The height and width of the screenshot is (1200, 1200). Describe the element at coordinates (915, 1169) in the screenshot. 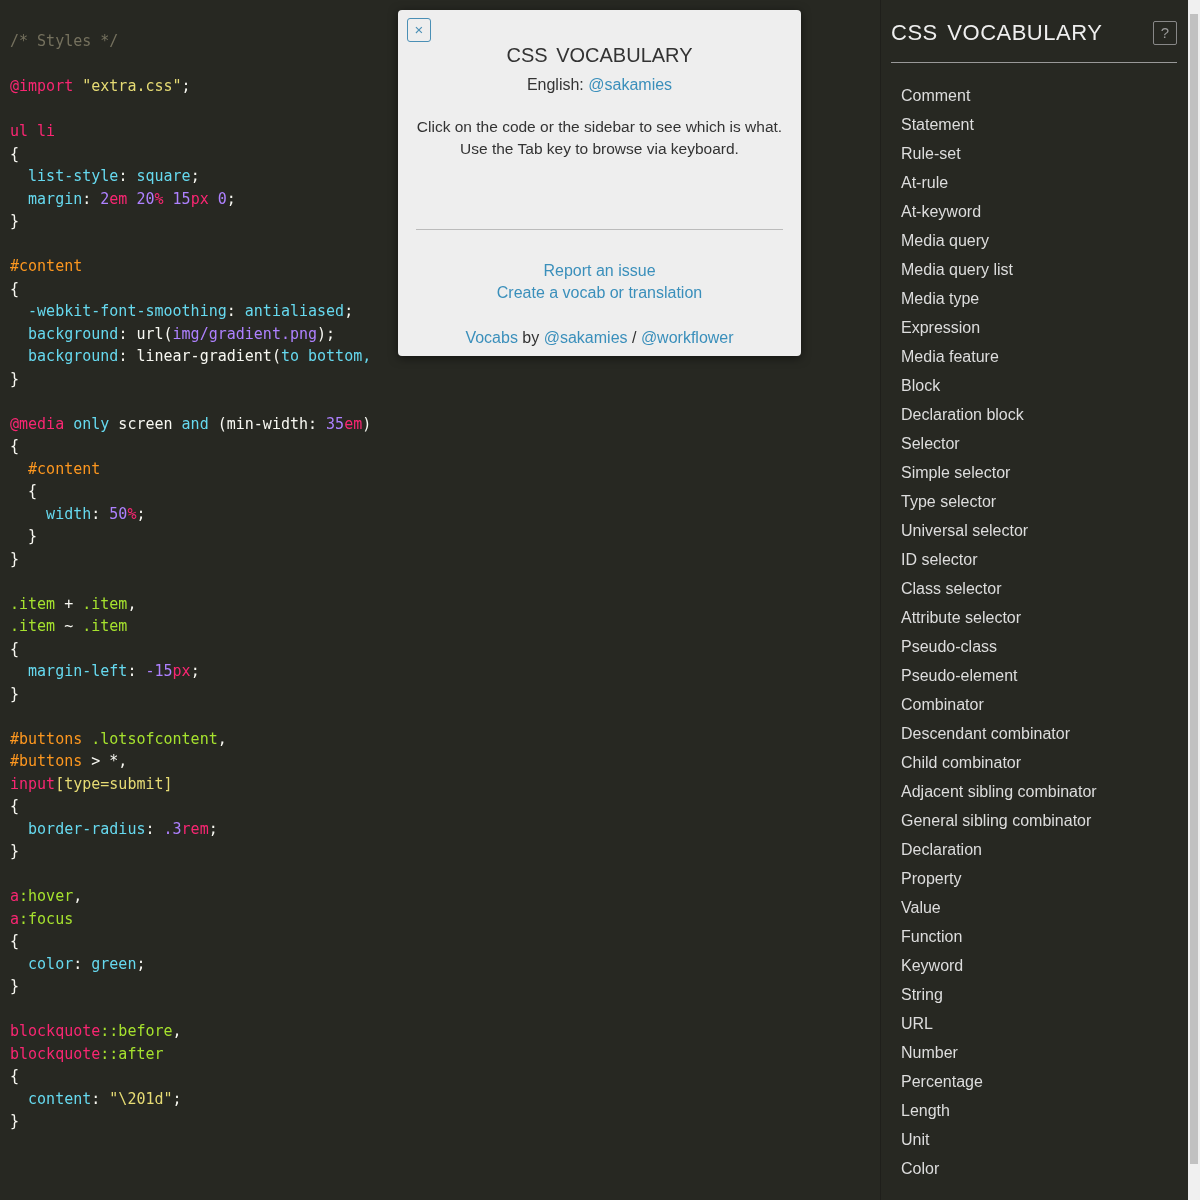

I see `sidebar-item: Color` at that location.